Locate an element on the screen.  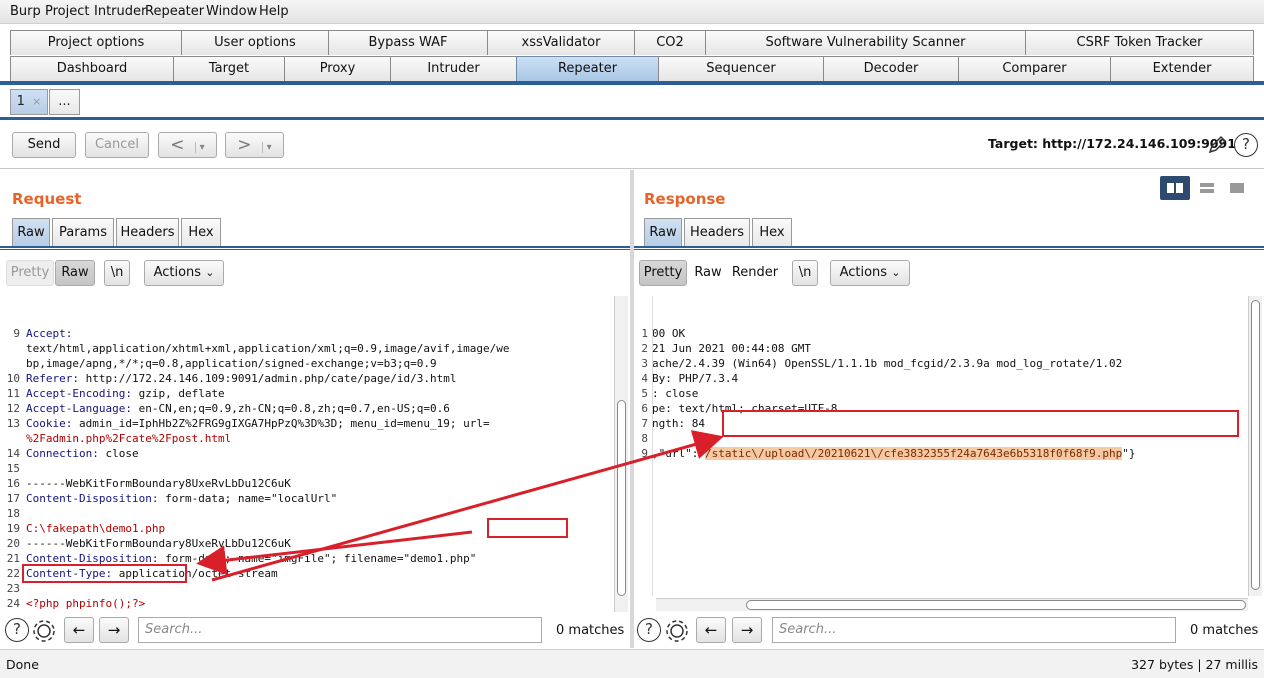
tab-xssvalidator: xssValidator is located at coordinates (561, 42).